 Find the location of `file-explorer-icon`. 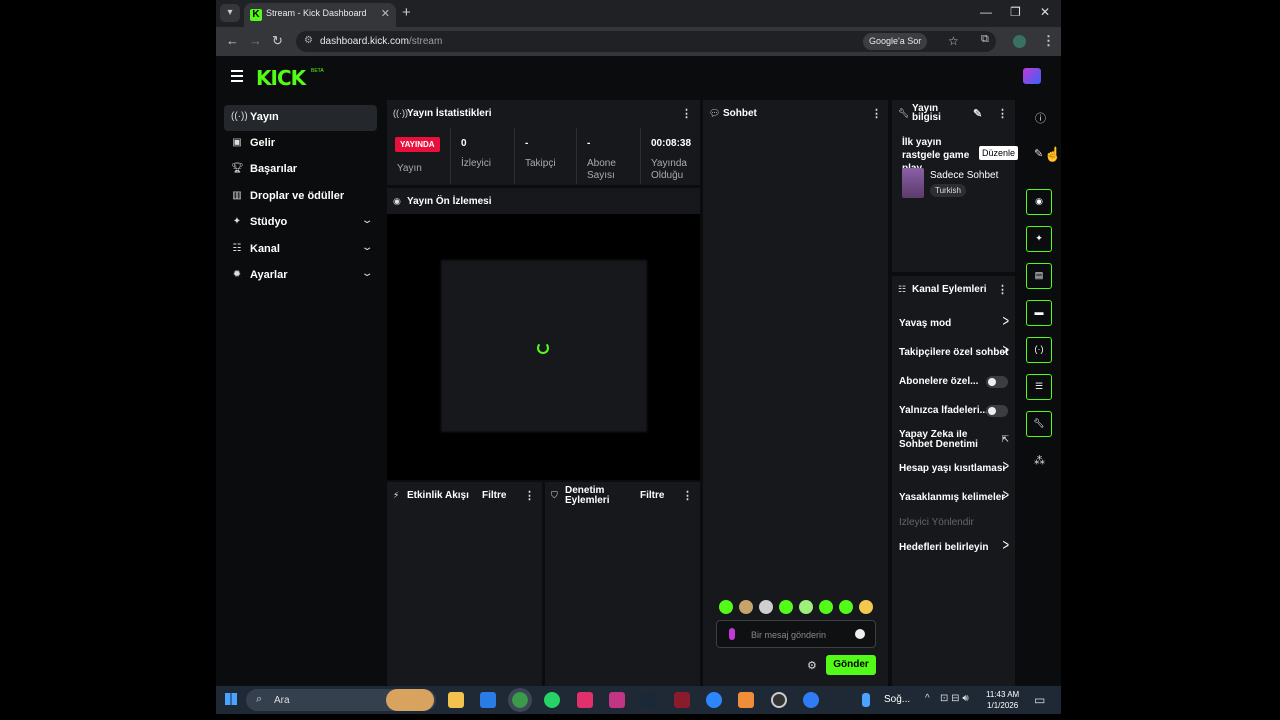

file-explorer-icon is located at coordinates (456, 700).